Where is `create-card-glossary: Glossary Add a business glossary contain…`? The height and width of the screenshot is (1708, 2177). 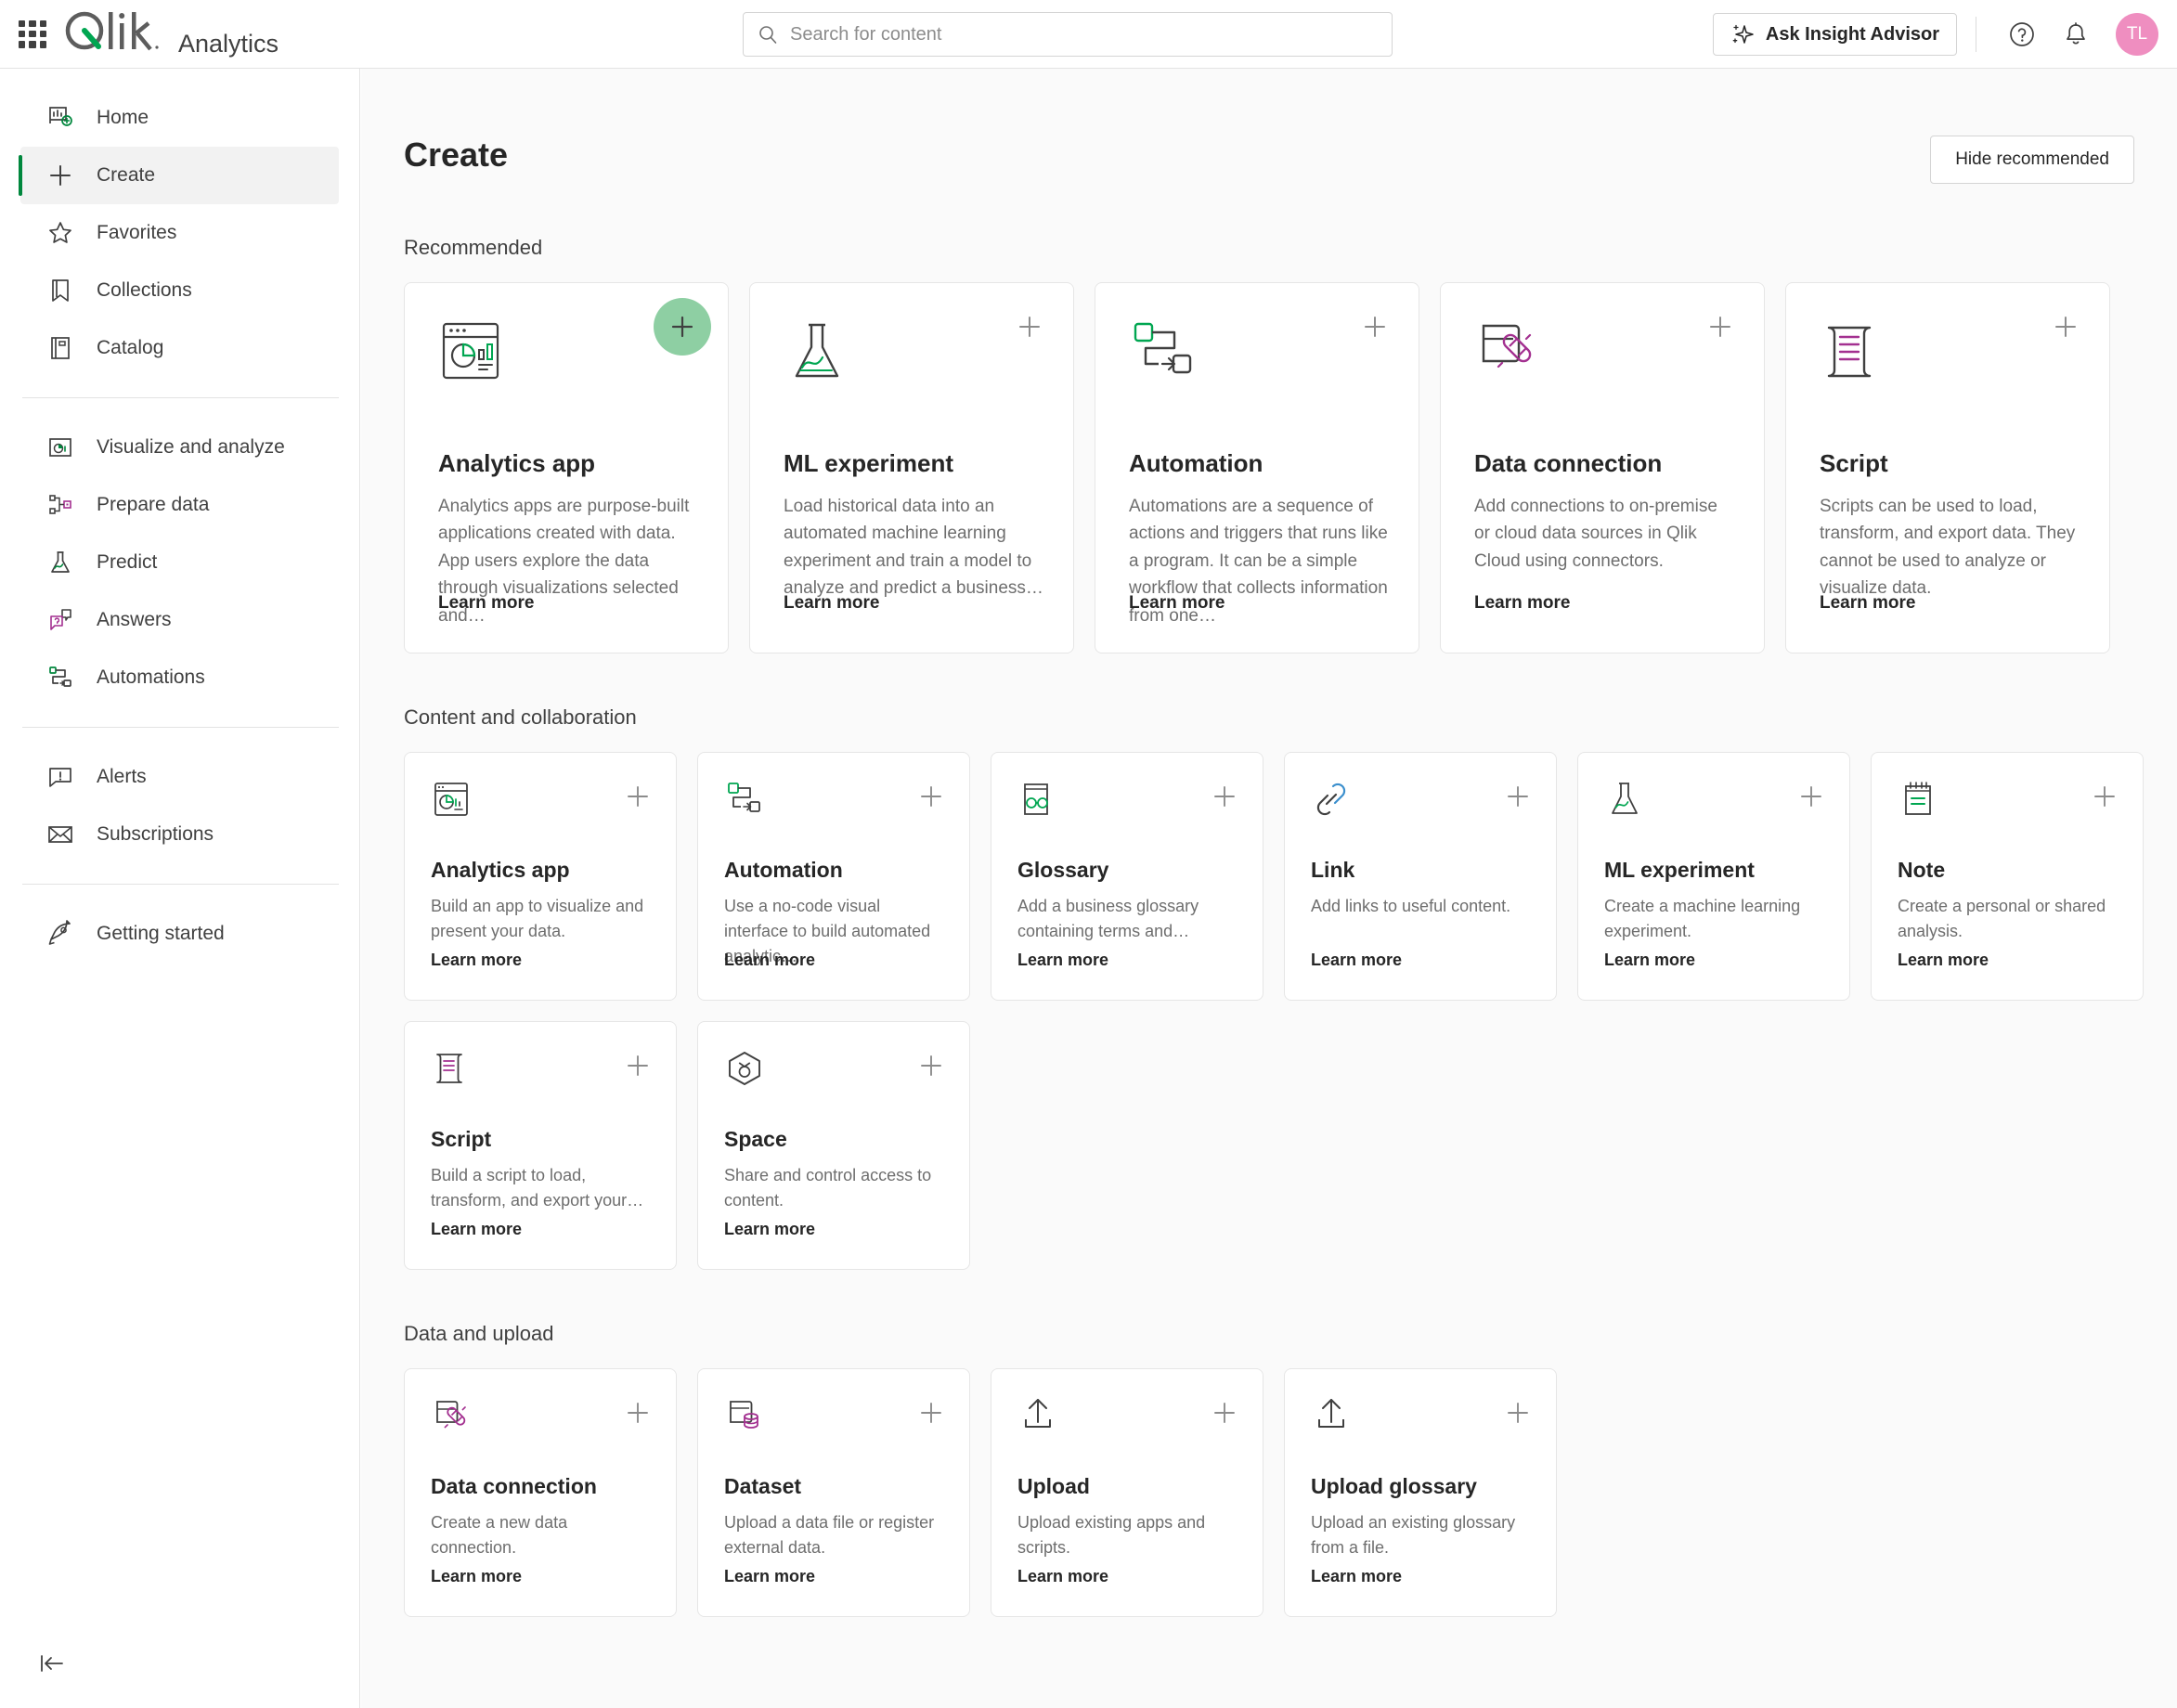 create-card-glossary: Glossary Add a business glossary contain… is located at coordinates (1127, 877).